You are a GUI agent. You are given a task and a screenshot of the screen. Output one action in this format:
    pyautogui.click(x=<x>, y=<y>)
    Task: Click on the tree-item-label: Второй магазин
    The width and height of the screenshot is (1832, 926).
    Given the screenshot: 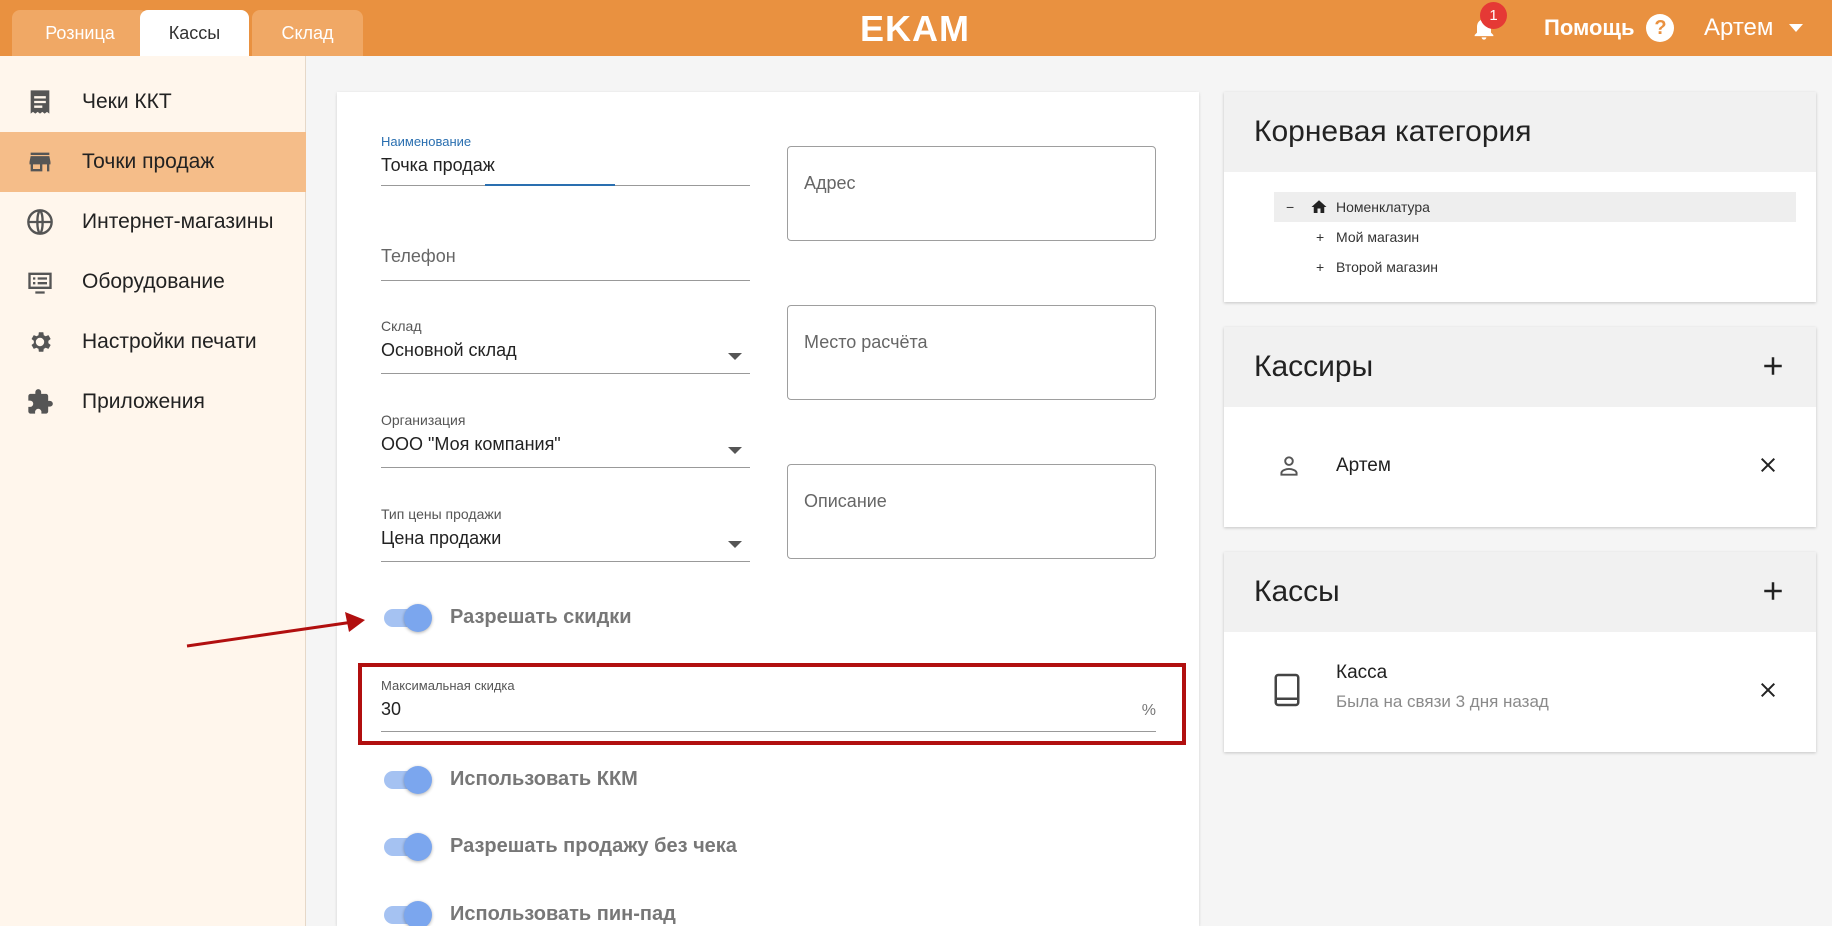 What is the action you would take?
    pyautogui.click(x=1387, y=267)
    